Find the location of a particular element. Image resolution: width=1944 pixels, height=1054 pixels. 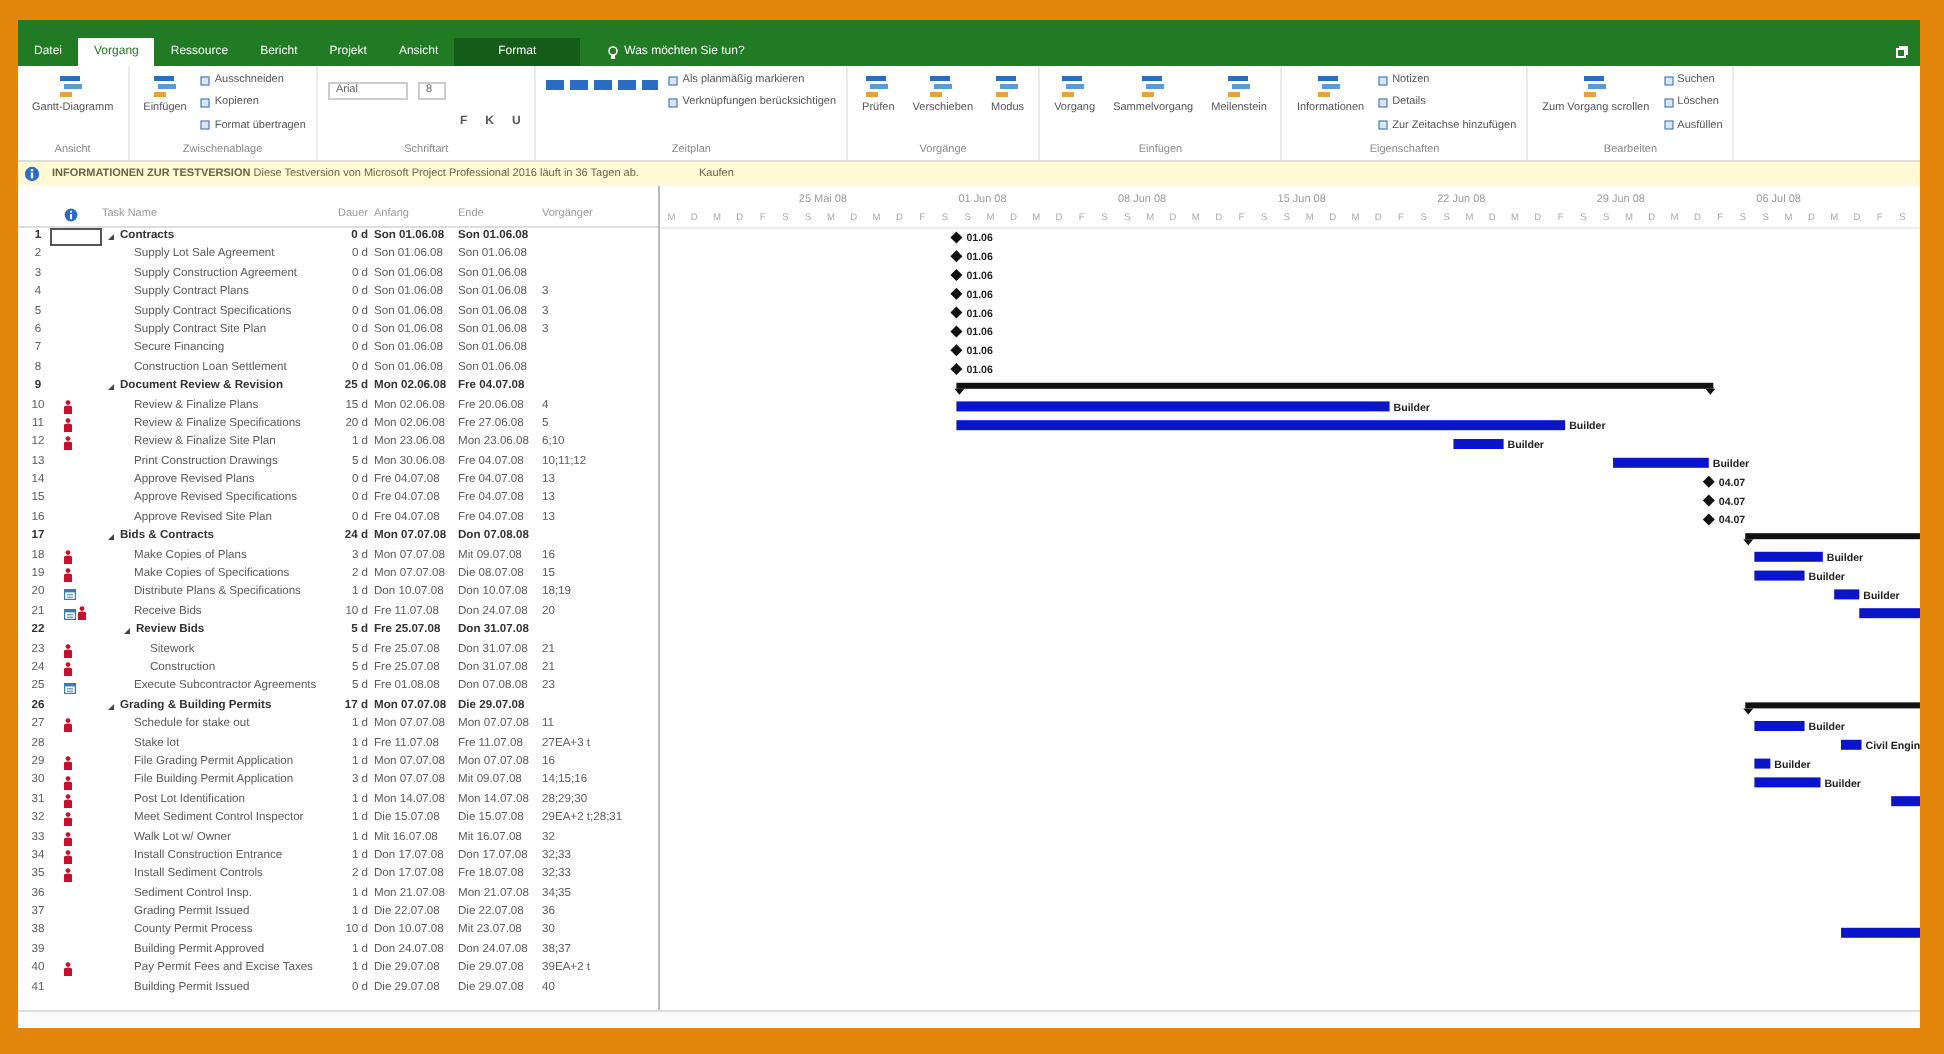

lightbulb-icon is located at coordinates (613, 52).